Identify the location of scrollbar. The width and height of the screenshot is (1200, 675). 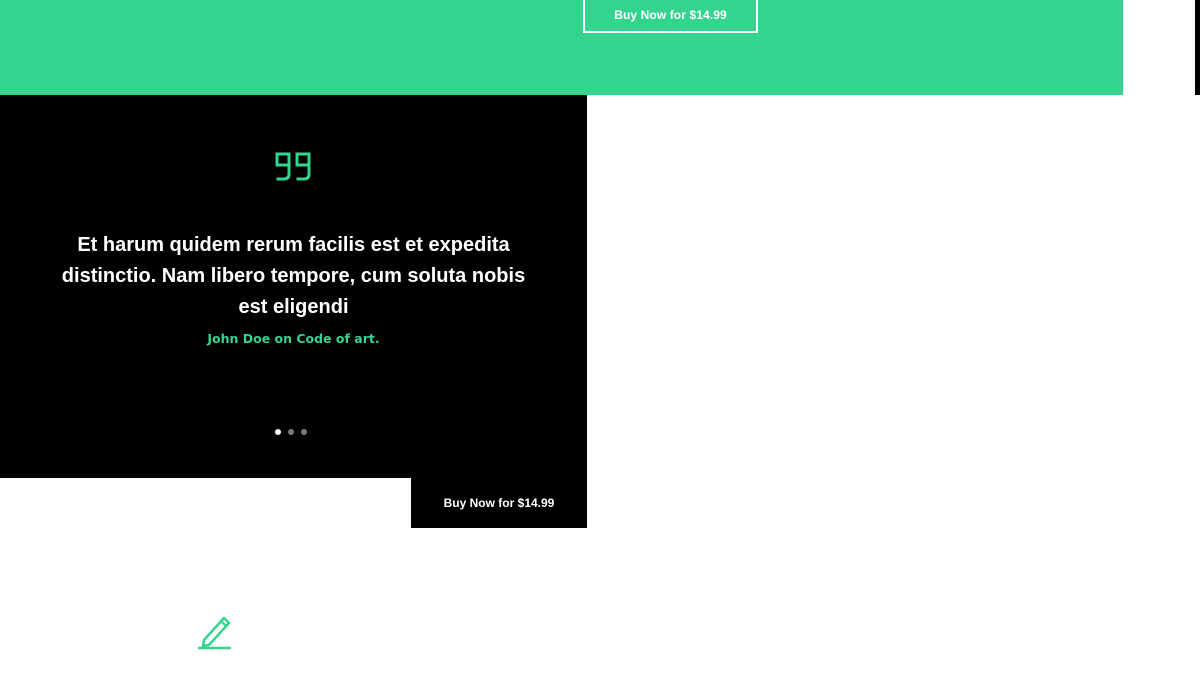
(1197, 47).